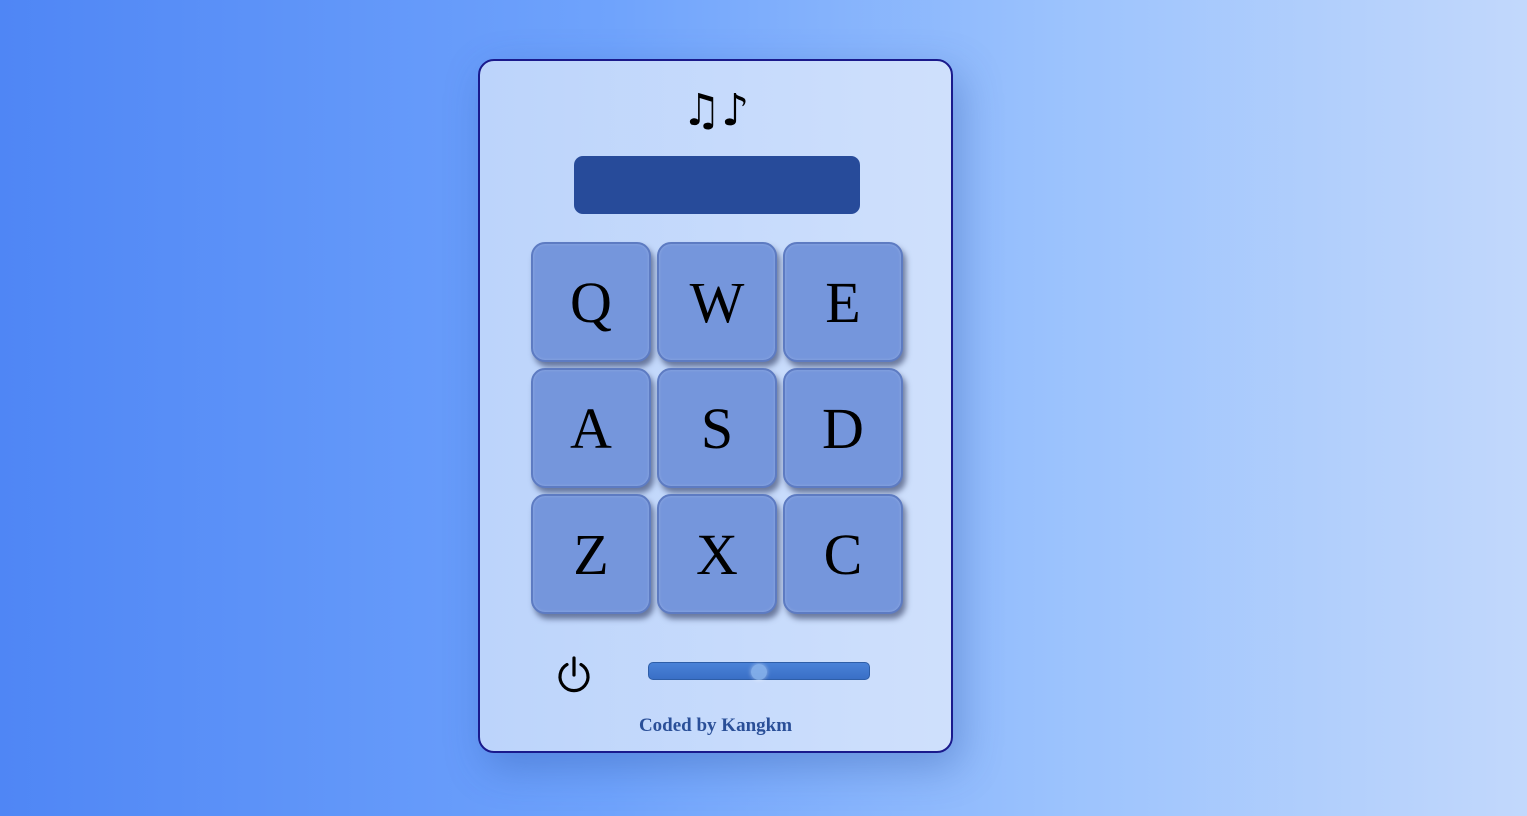 This screenshot has width=1527, height=816. What do you see at coordinates (717, 554) in the screenshot?
I see `drum-pad-x: X` at bounding box center [717, 554].